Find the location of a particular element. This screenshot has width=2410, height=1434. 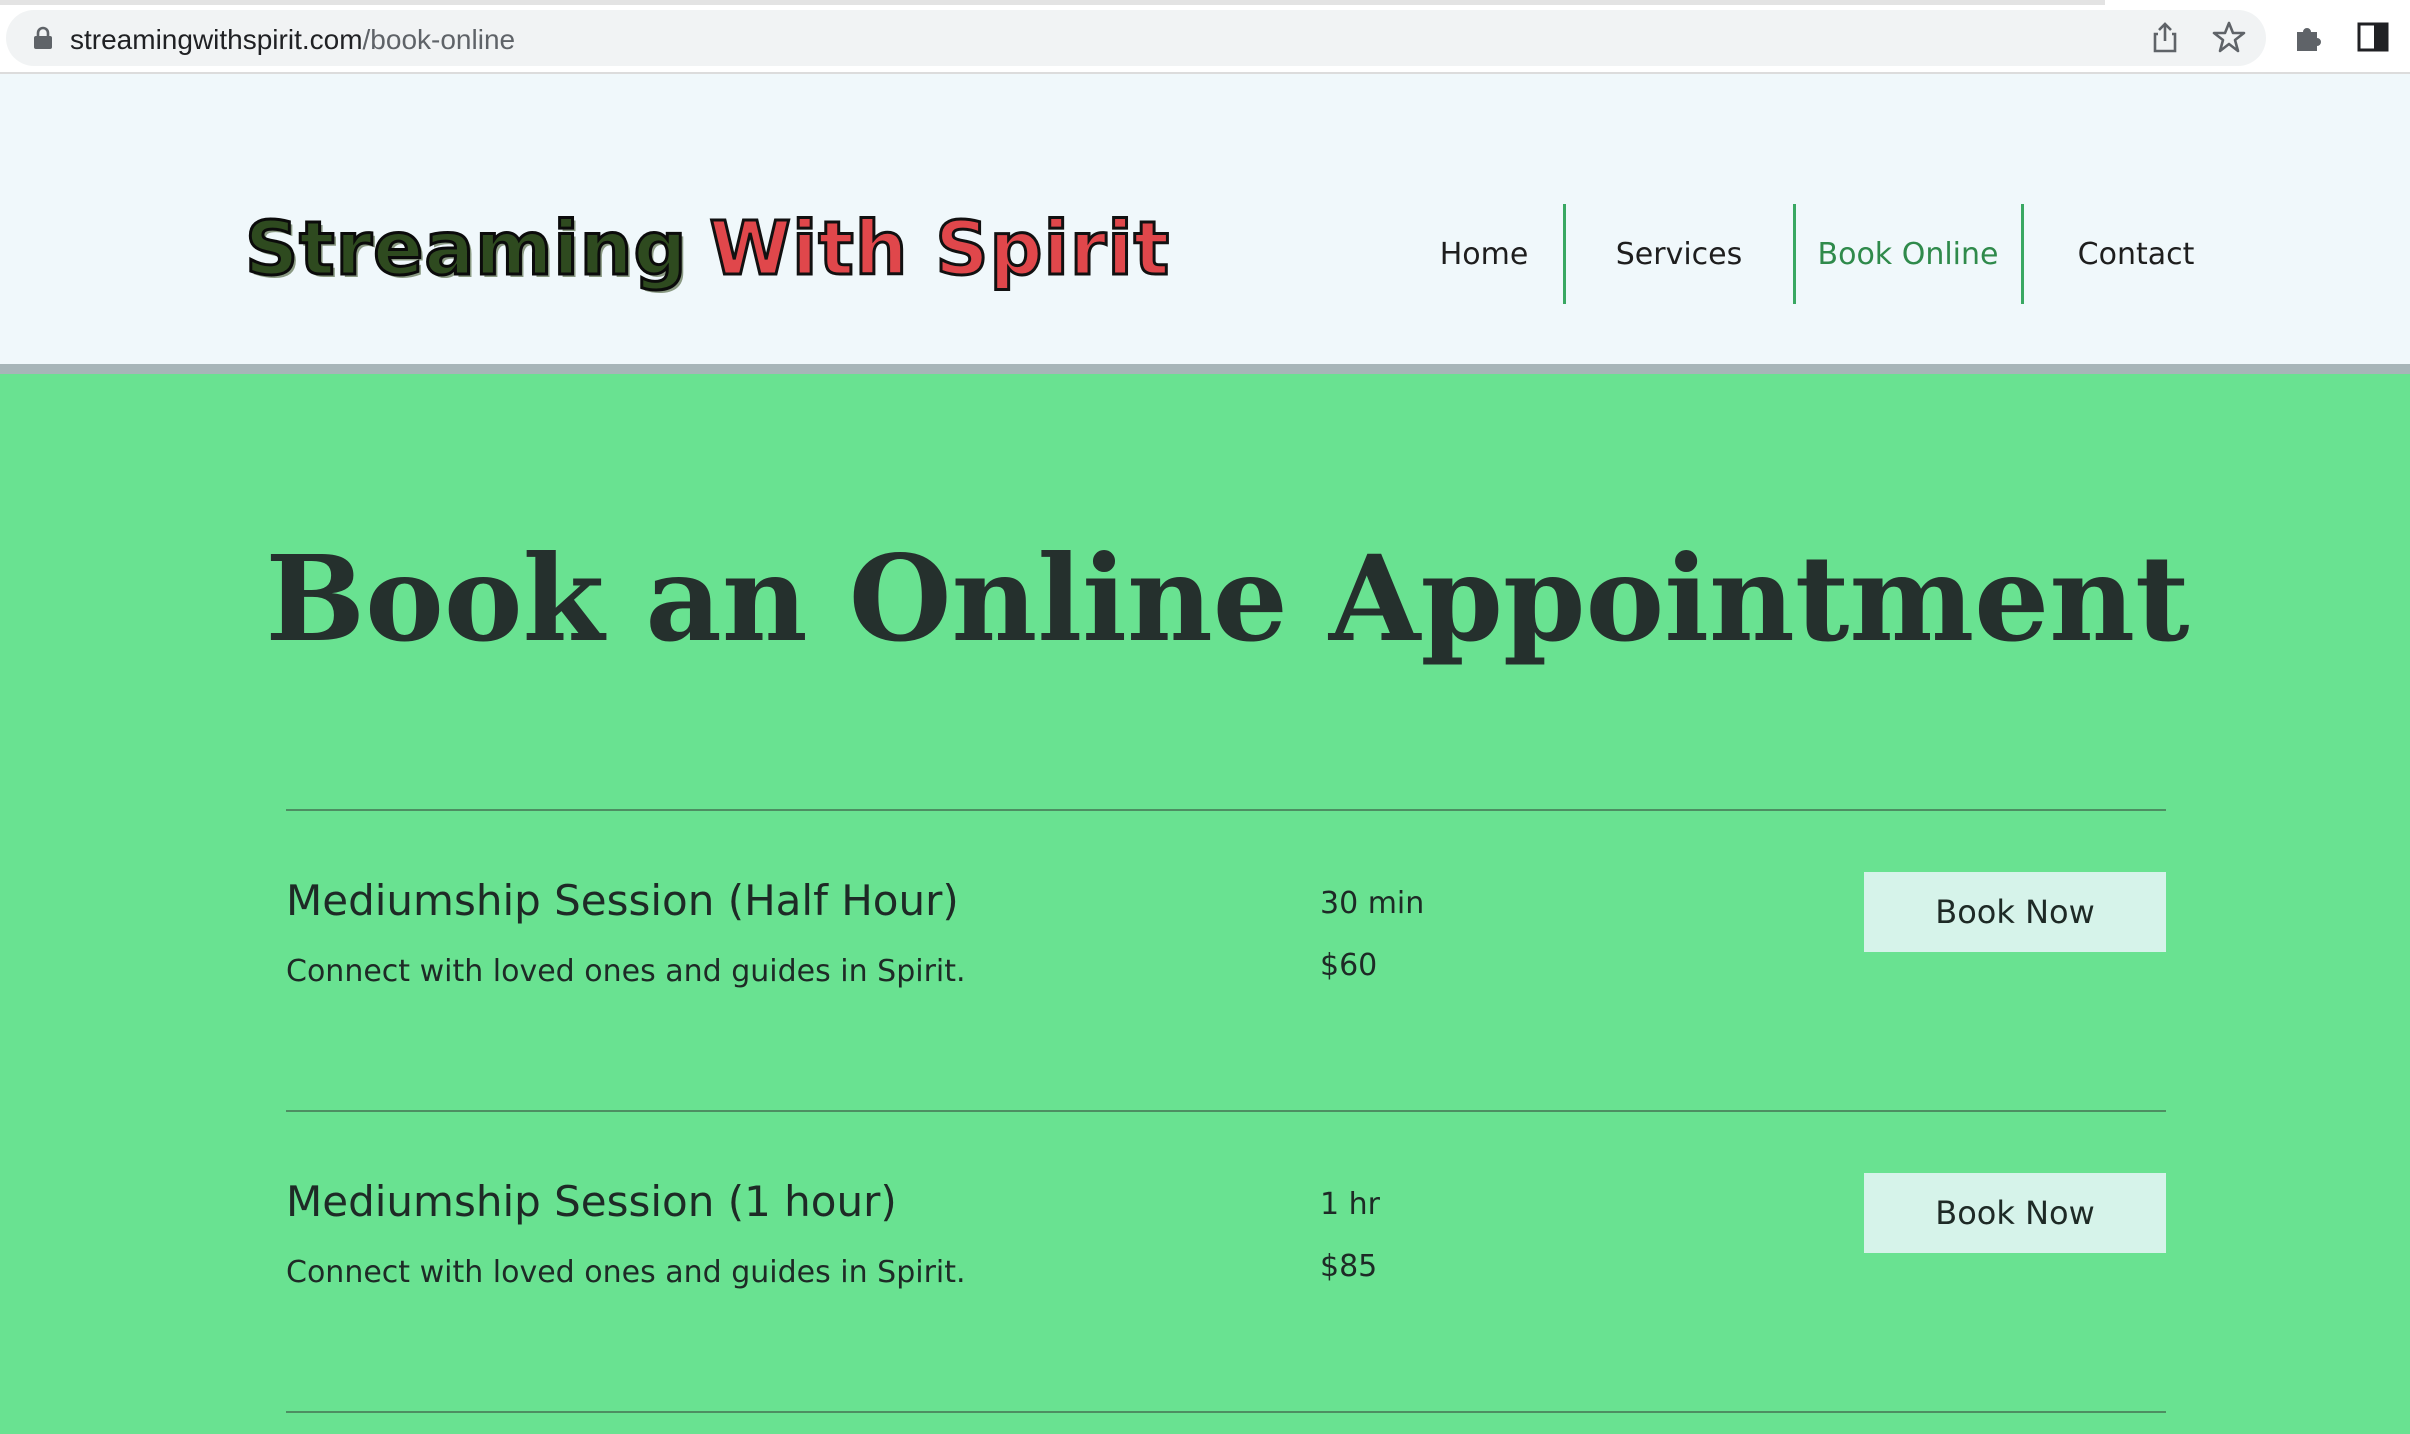

service-price: $60 is located at coordinates (1349, 965).